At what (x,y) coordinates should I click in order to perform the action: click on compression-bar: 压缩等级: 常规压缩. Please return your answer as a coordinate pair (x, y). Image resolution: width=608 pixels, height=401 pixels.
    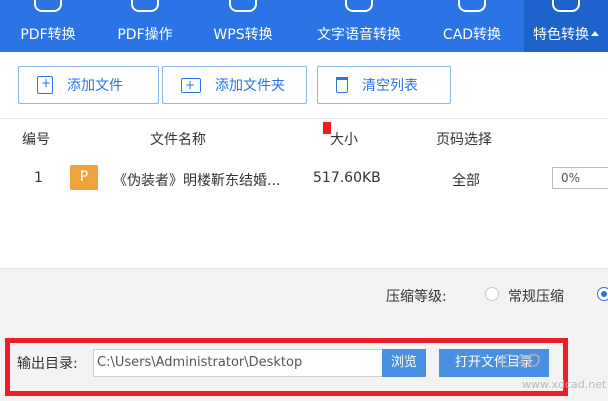
    Looking at the image, I should click on (304, 293).